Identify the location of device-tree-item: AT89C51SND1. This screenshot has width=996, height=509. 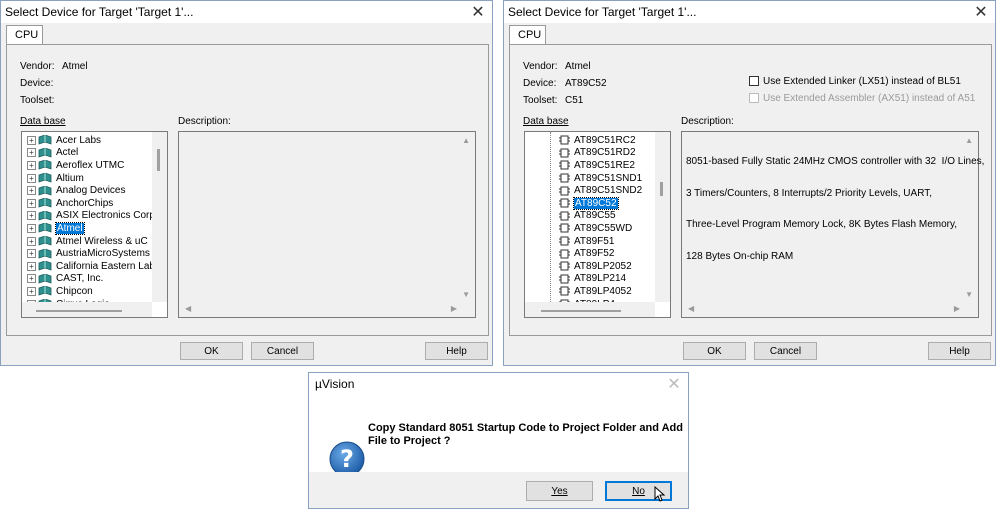
(600, 178).